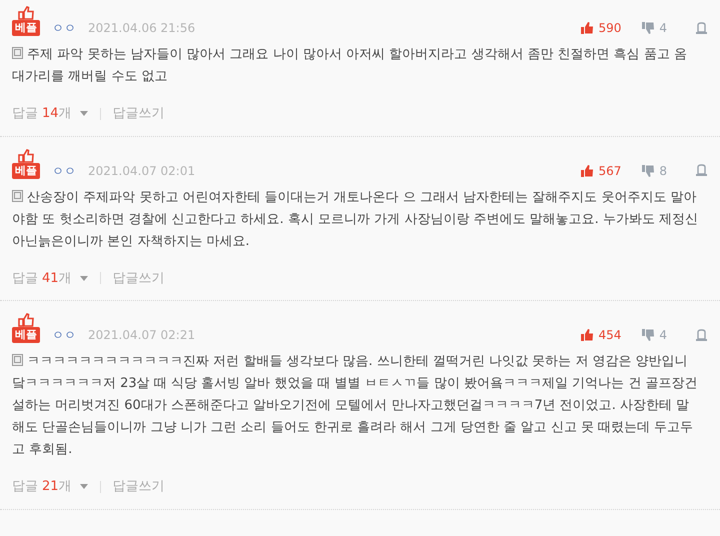 Image resolution: width=720 pixels, height=536 pixels. I want to click on reply-count: 41개, so click(57, 279).